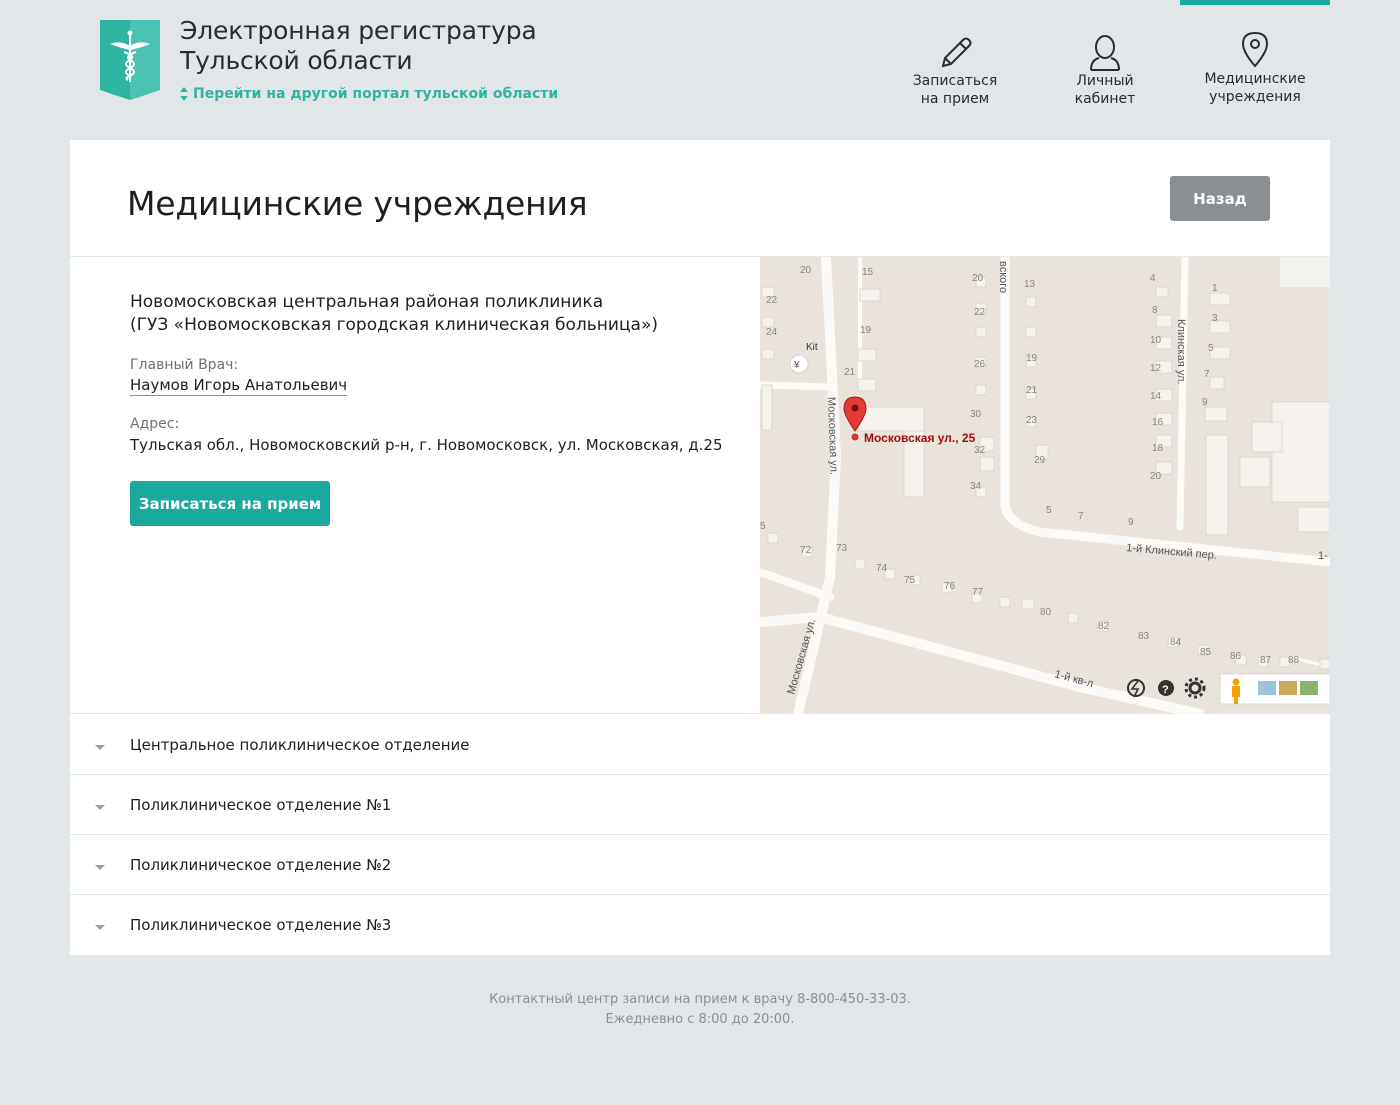 The image size is (1400, 1105). What do you see at coordinates (950, 586) in the screenshot?
I see `svg-text: 76` at bounding box center [950, 586].